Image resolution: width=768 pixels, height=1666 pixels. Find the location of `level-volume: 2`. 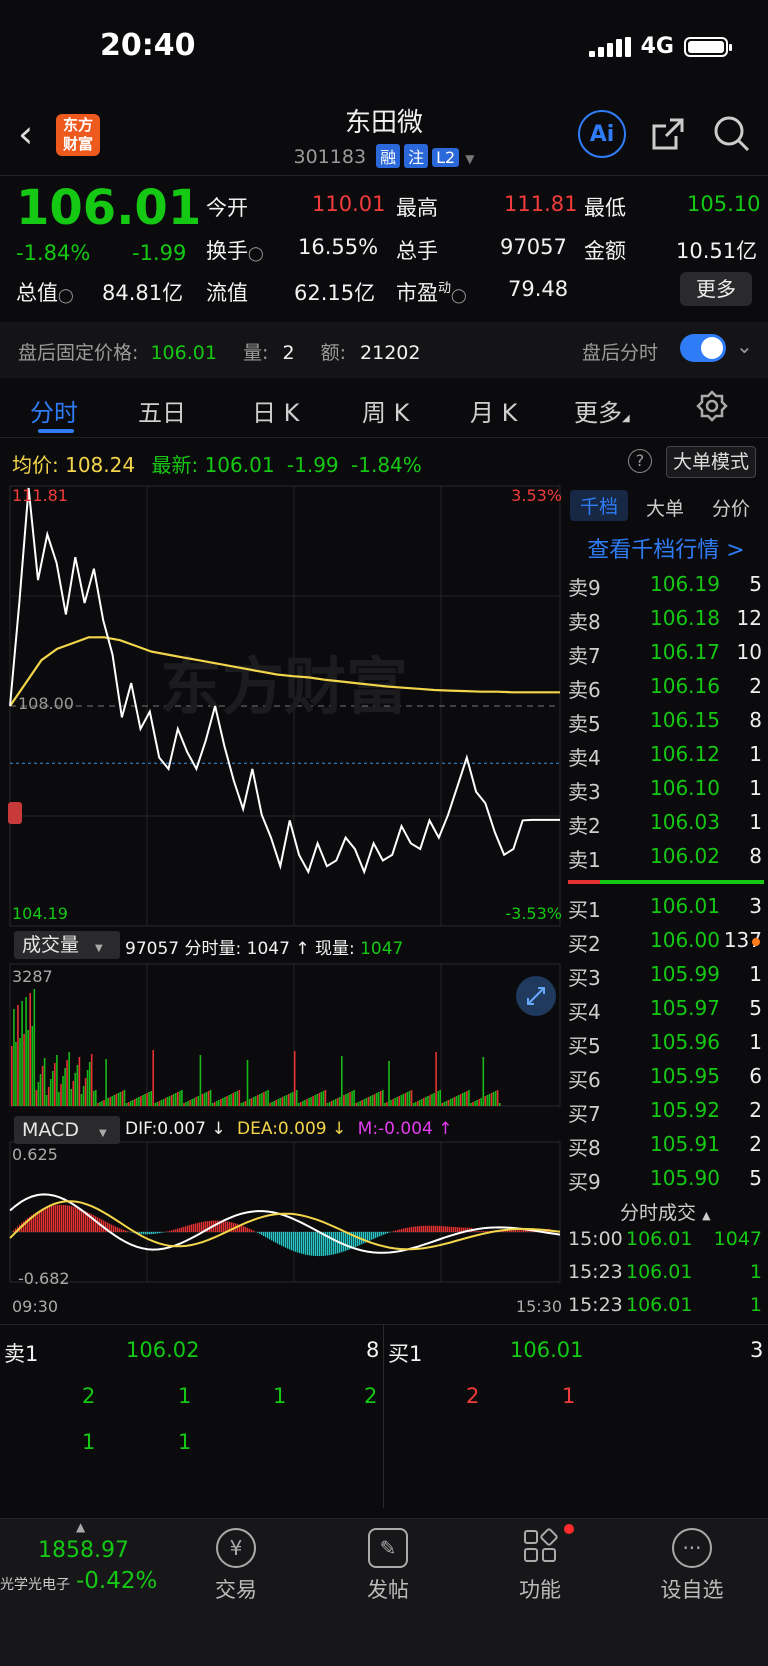

level-volume: 2 is located at coordinates (755, 686).